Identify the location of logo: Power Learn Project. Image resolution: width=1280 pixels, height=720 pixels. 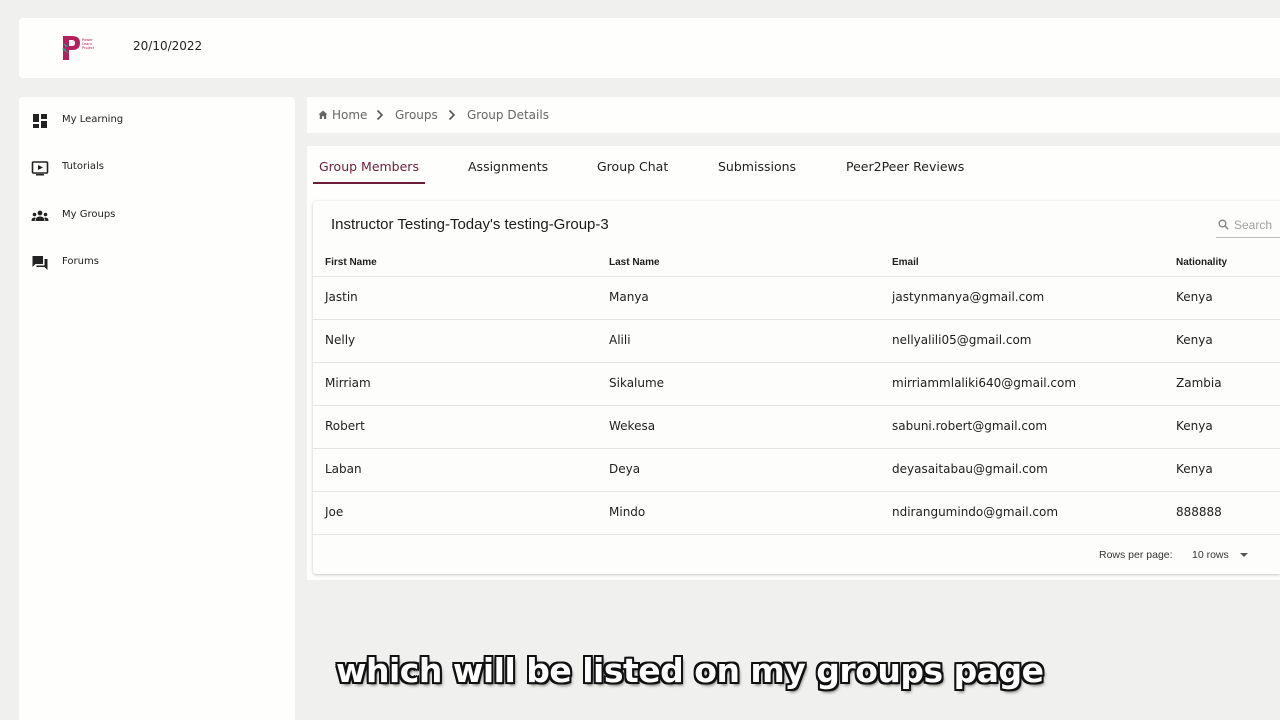
(80, 48).